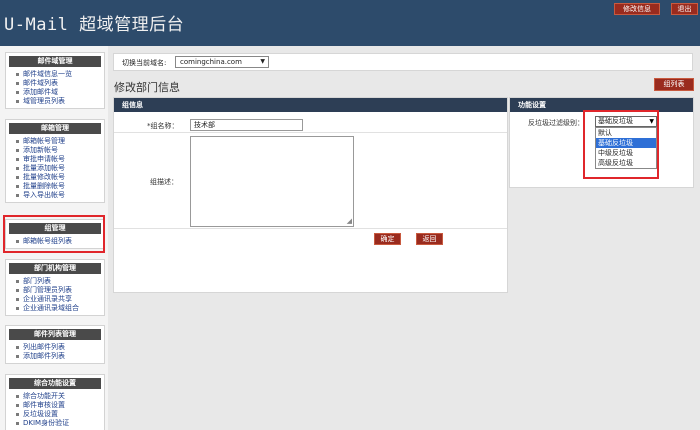 The image size is (700, 430). Describe the element at coordinates (60, 281) in the screenshot. I see `sidebar-item-department-list: 部门列表` at that location.